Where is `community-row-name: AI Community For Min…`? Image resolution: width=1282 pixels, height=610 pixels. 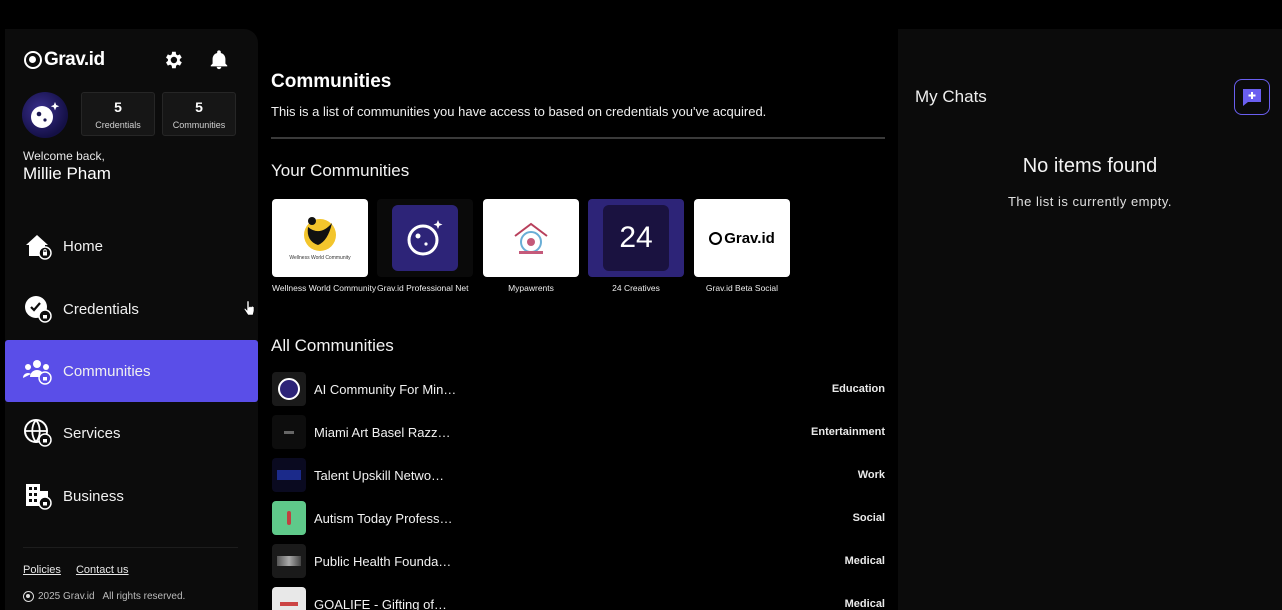
community-row-name: AI Community For Min… is located at coordinates (385, 389).